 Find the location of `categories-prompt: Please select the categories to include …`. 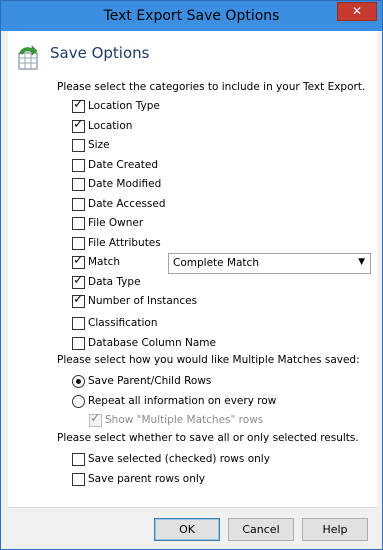

categories-prompt: Please select the categories to include … is located at coordinates (211, 87).